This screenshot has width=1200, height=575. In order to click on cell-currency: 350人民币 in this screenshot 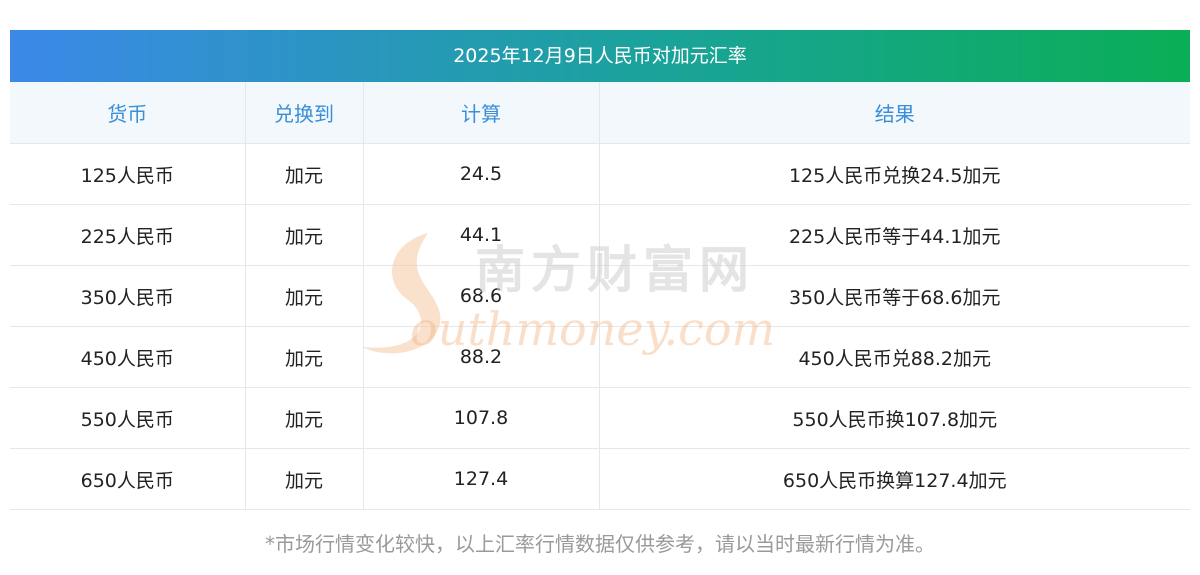, I will do `click(128, 296)`.